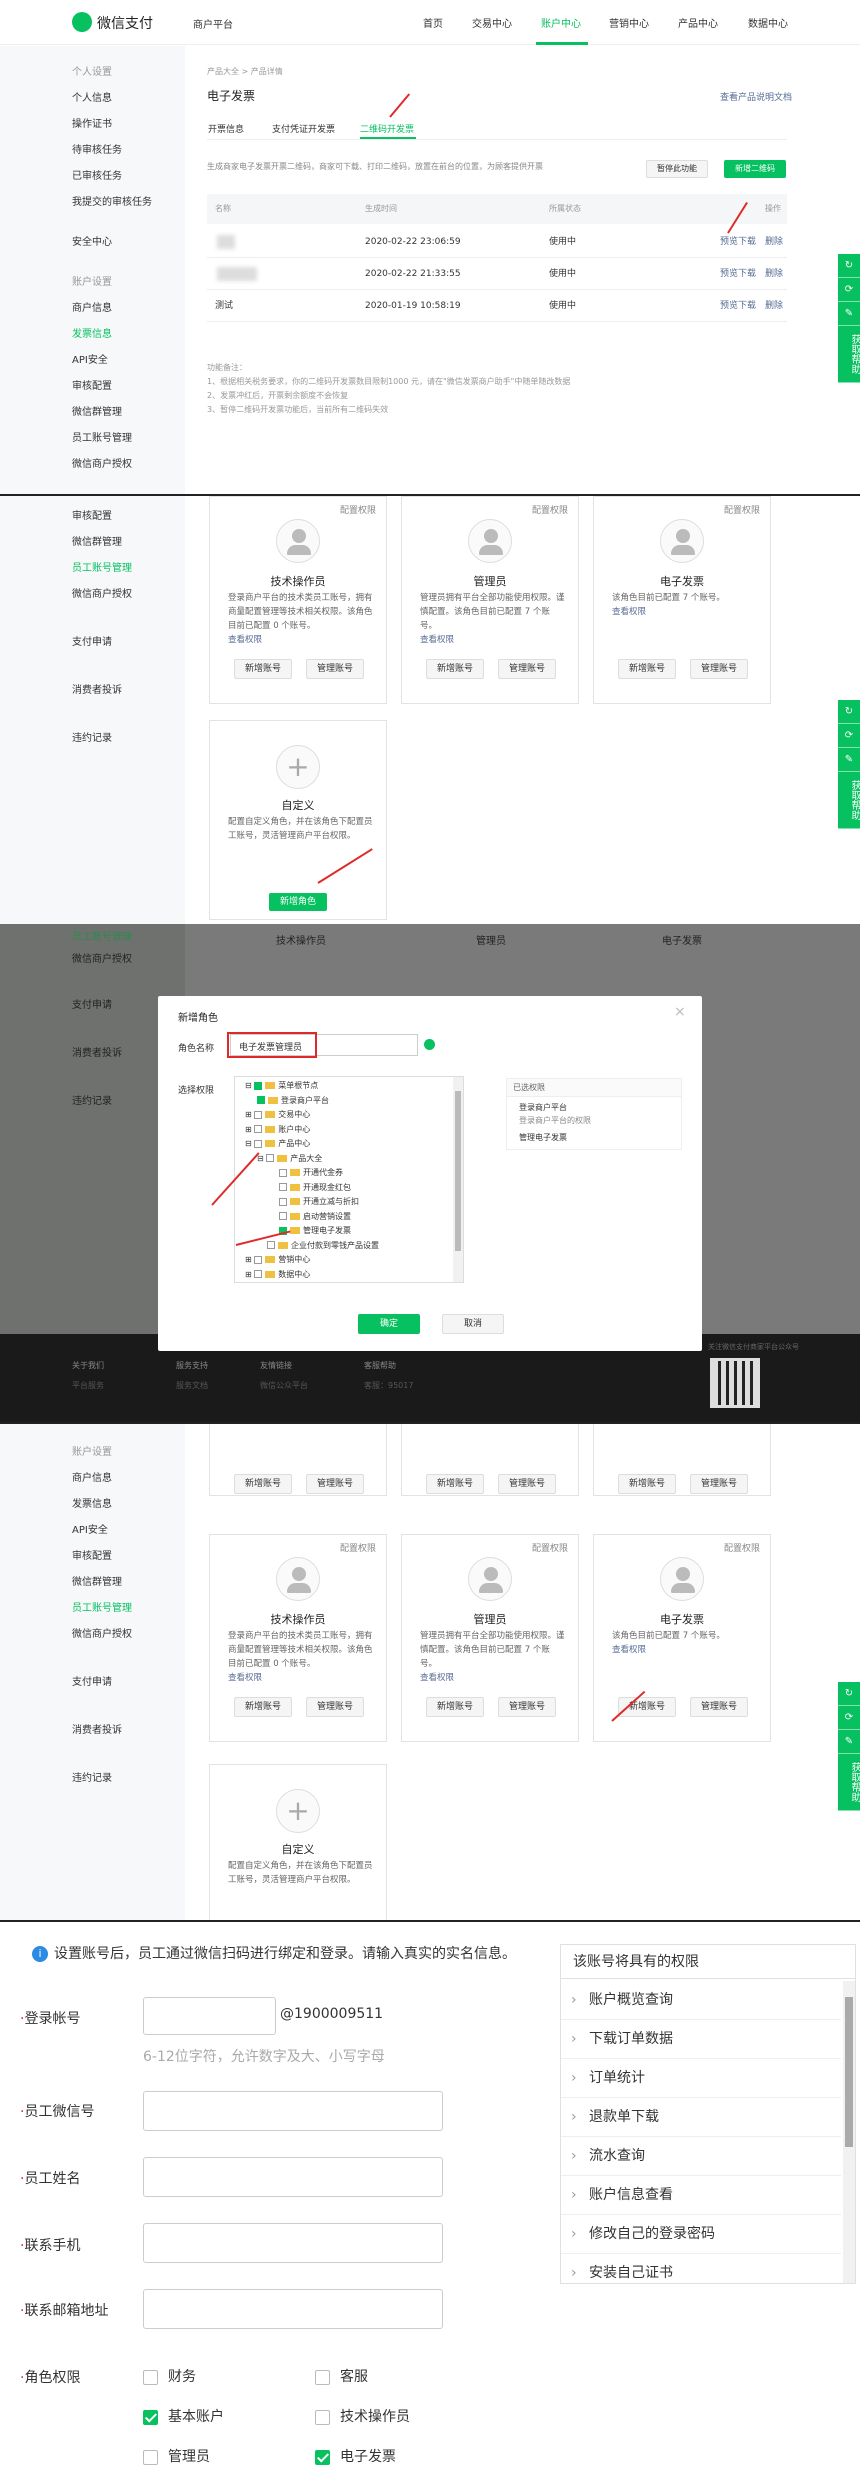 The width and height of the screenshot is (860, 2490). Describe the element at coordinates (387, 128) in the screenshot. I see `tab-qrcode-invoice: 二维码开发票` at that location.